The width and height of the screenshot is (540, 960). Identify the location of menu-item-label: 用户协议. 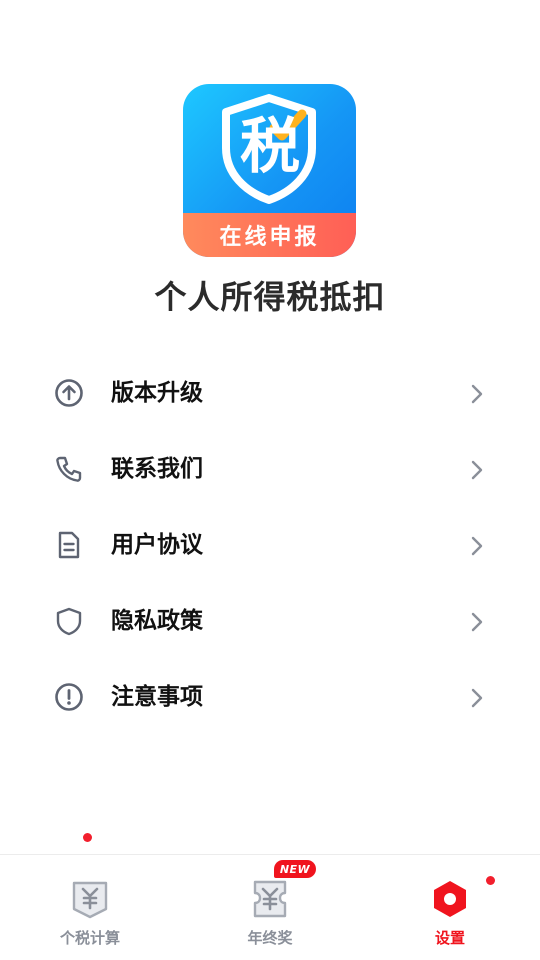
(157, 545).